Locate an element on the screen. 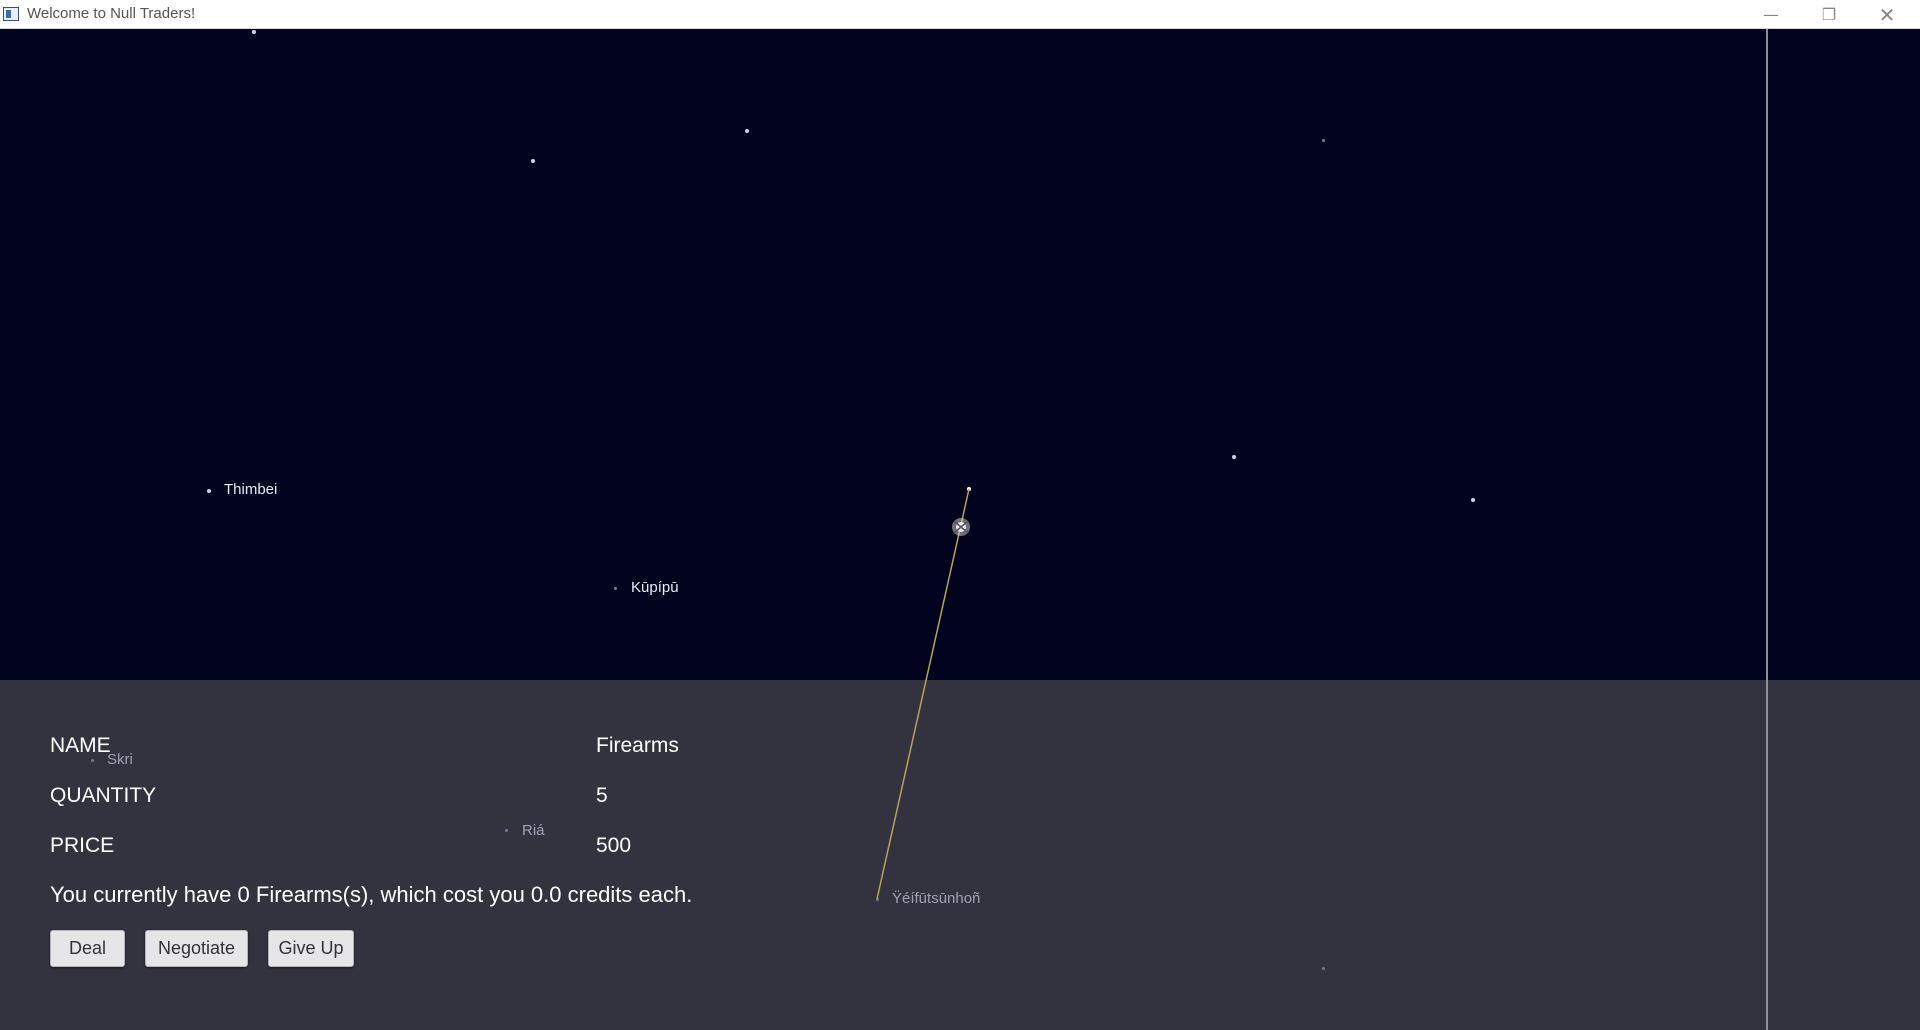 The image size is (1920, 1030). planet-dot-thimbei is located at coordinates (209, 491).